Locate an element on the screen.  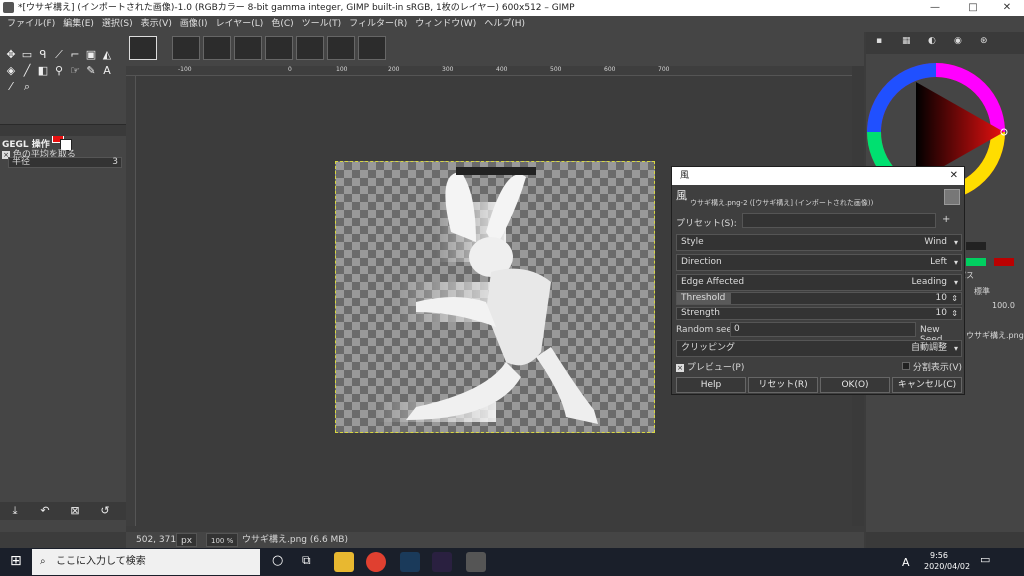
dialog-close-icon: ✕ is located at coordinates (954, 176).